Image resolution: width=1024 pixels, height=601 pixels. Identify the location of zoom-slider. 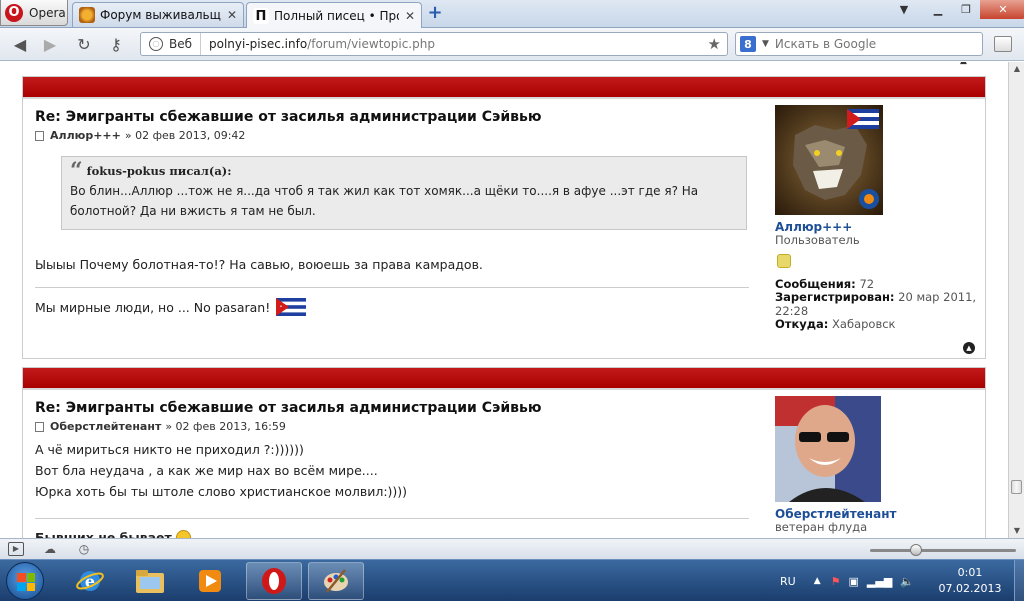
(943, 550).